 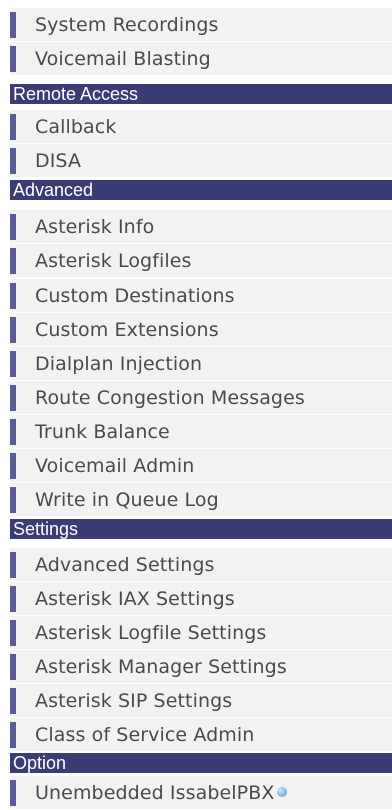 What do you see at coordinates (281, 791) in the screenshot?
I see `info-icon` at bounding box center [281, 791].